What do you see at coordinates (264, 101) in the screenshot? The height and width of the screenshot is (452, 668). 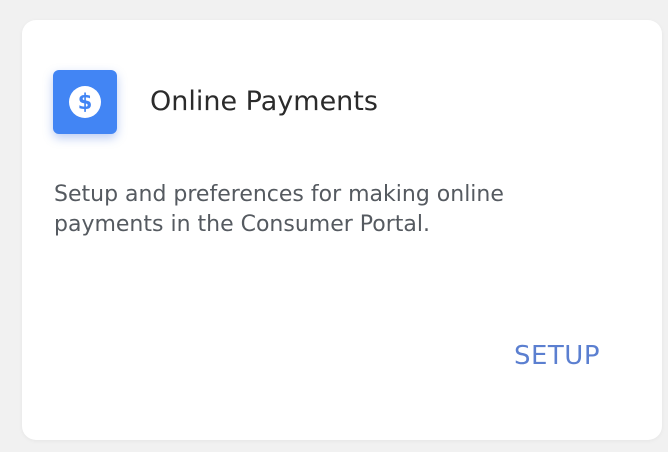 I see `card-title: Online Payments` at bounding box center [264, 101].